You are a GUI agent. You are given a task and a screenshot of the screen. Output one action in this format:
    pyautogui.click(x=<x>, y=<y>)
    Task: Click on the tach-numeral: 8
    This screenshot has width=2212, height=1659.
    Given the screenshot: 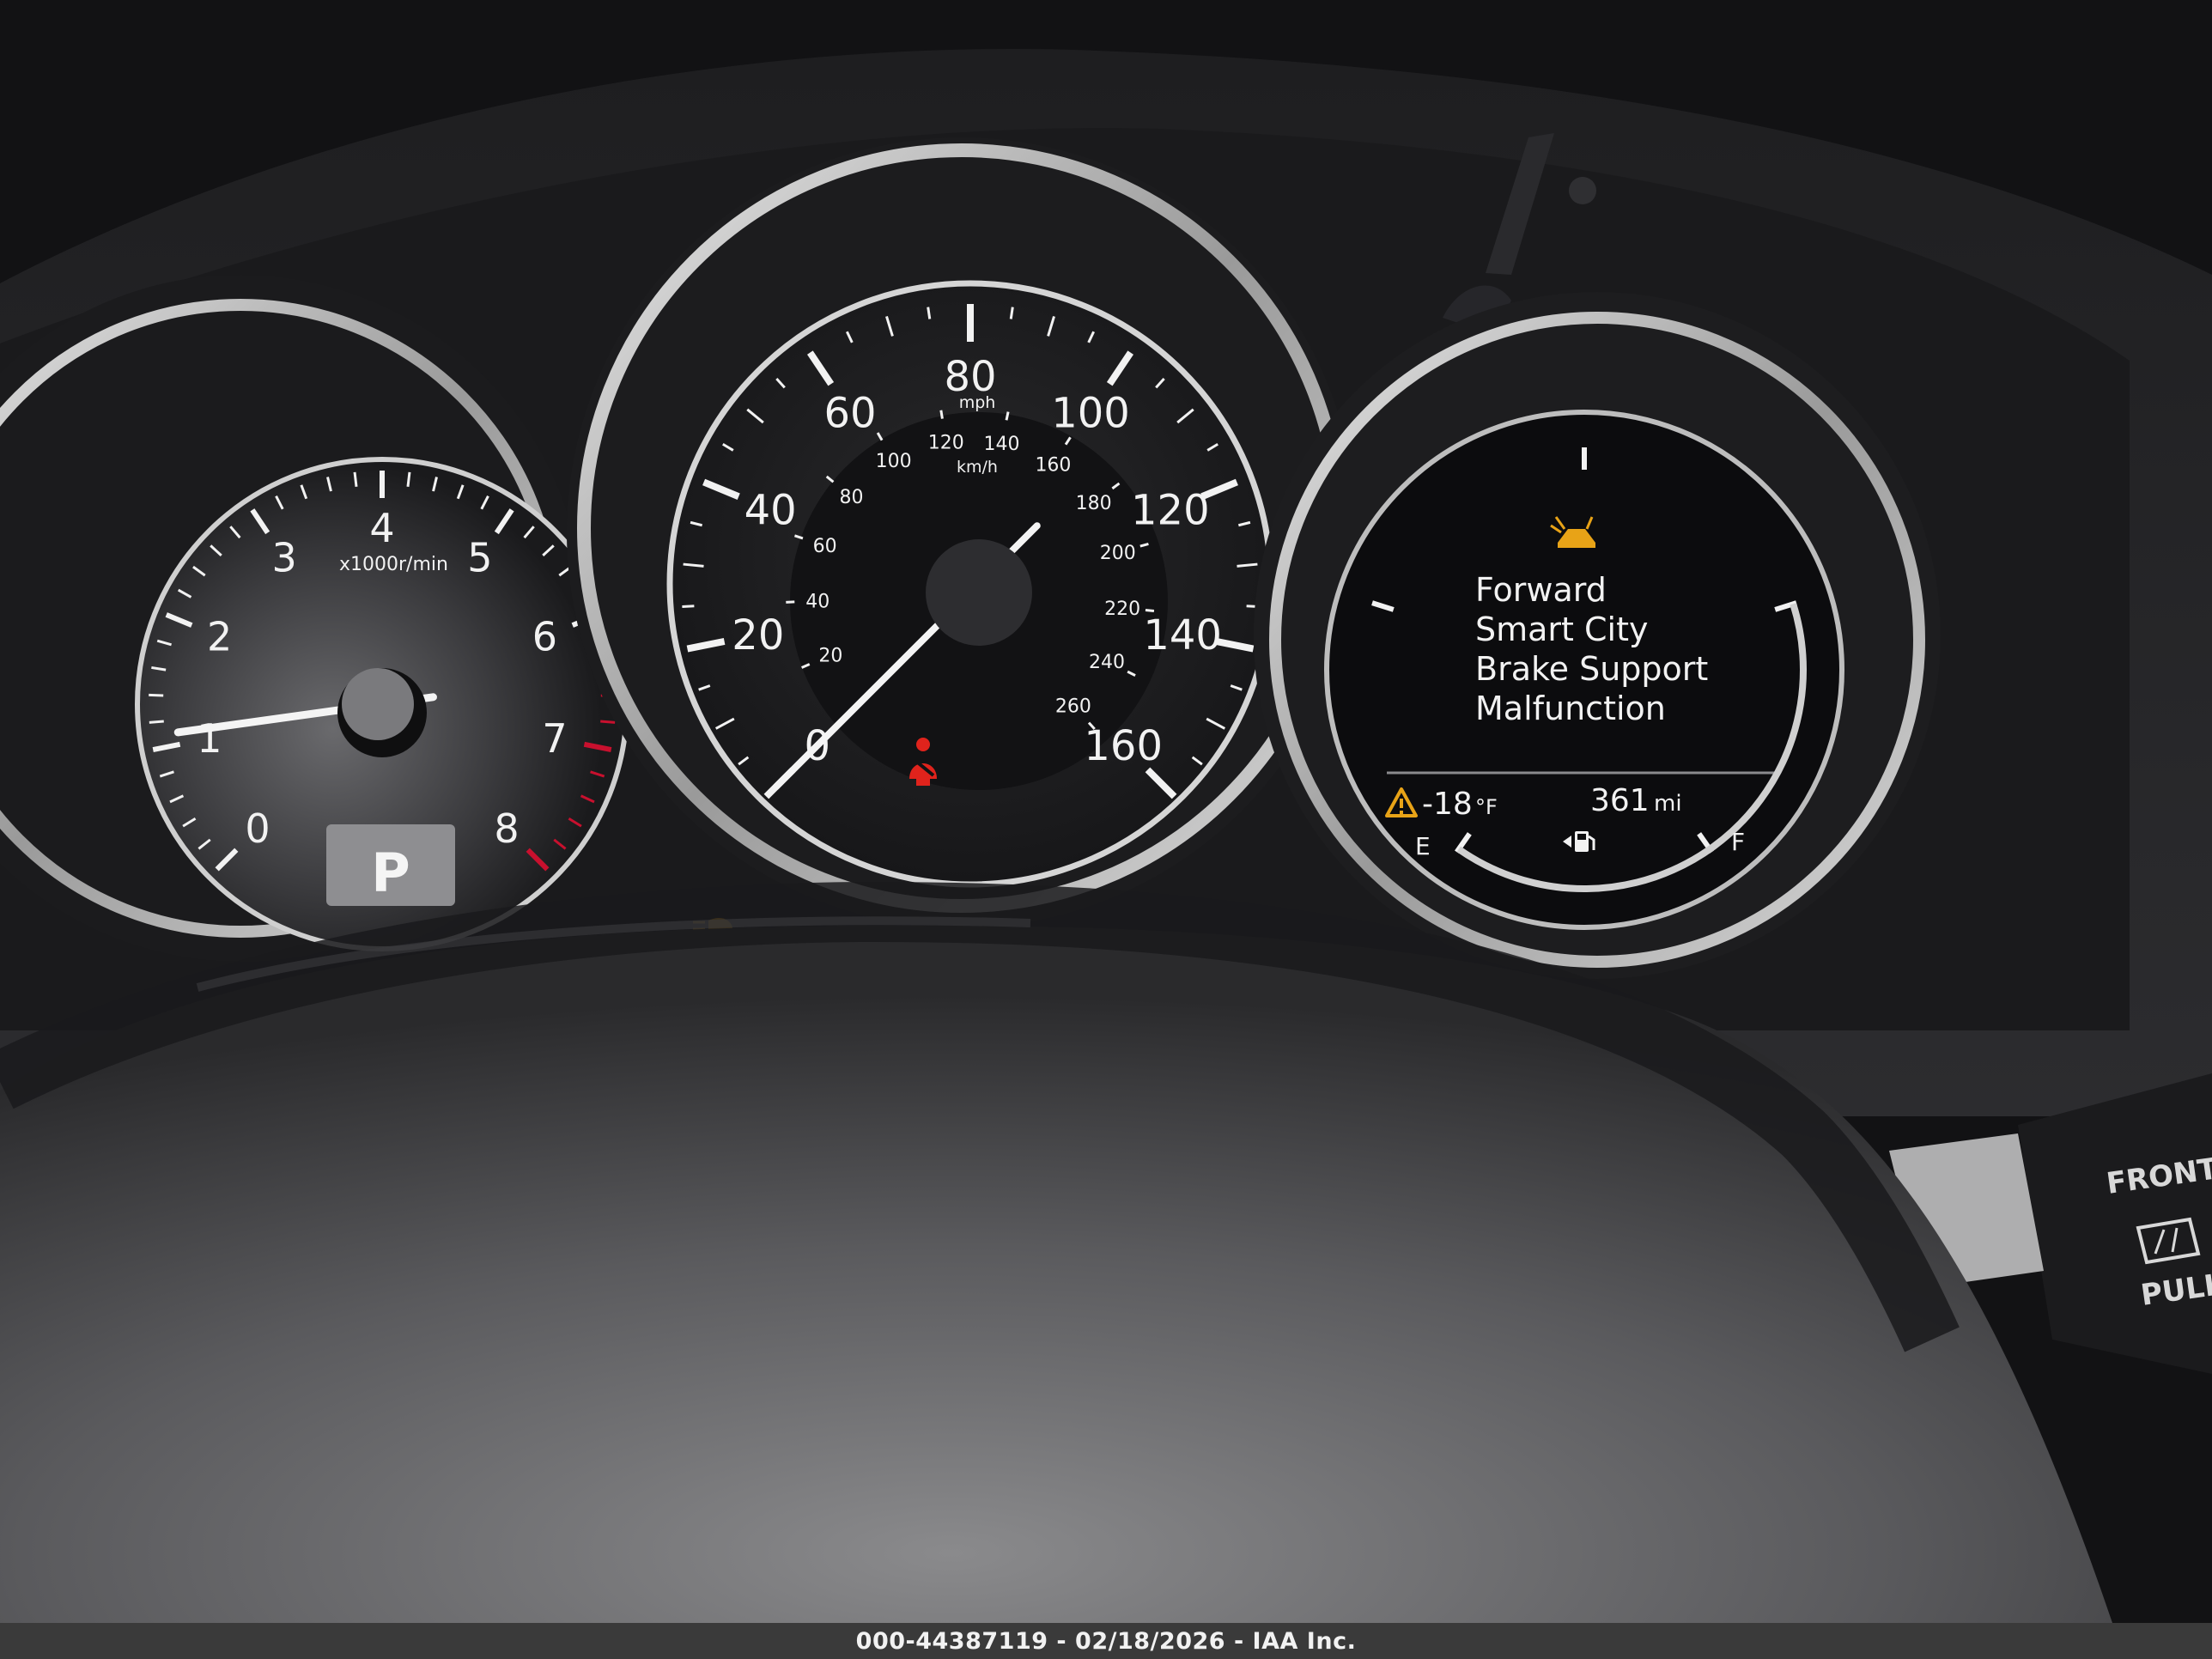 What is the action you would take?
    pyautogui.click(x=507, y=828)
    